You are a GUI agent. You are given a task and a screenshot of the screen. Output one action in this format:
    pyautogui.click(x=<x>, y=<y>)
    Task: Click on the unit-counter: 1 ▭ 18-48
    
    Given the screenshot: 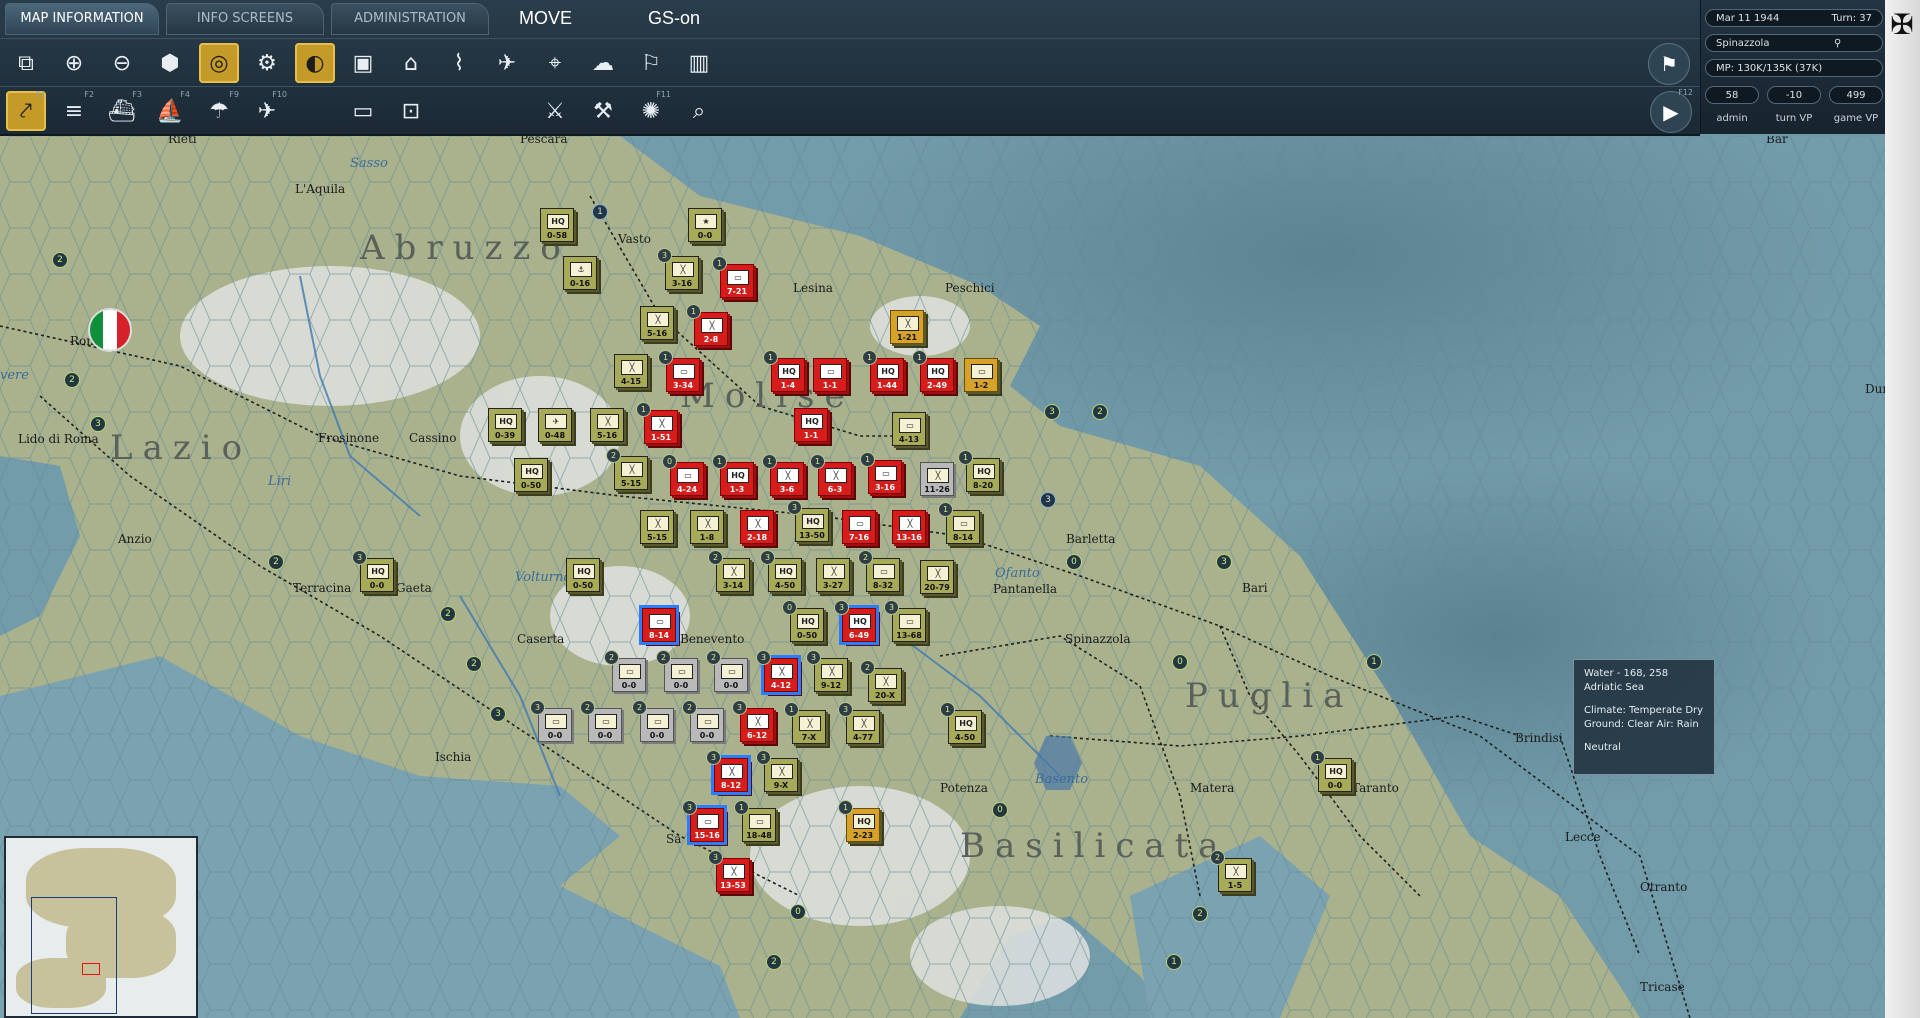 What is the action you would take?
    pyautogui.click(x=755, y=821)
    